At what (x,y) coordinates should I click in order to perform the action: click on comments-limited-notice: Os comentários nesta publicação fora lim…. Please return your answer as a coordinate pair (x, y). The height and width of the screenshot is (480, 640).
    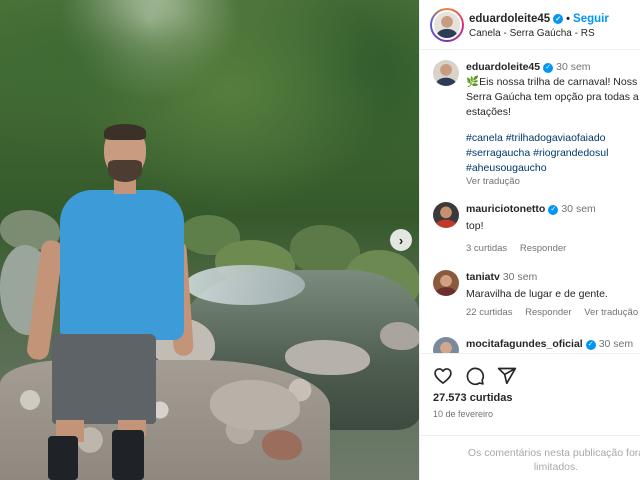
    Looking at the image, I should click on (530, 457).